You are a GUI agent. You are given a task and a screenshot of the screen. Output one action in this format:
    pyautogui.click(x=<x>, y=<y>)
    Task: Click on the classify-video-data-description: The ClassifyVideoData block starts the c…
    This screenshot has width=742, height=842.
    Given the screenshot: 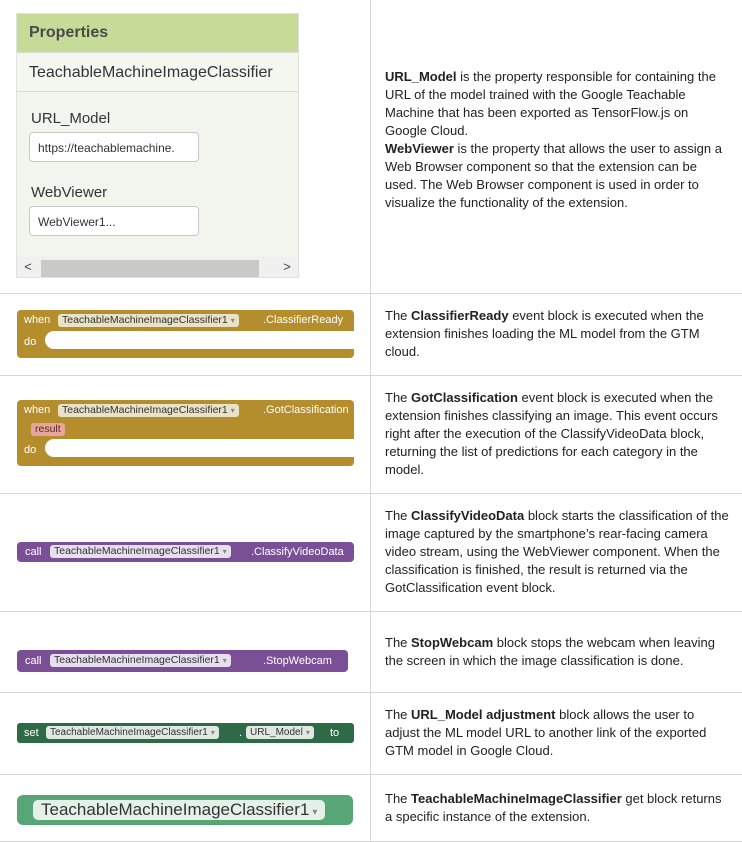 What is the action you would take?
    pyautogui.click(x=556, y=552)
    